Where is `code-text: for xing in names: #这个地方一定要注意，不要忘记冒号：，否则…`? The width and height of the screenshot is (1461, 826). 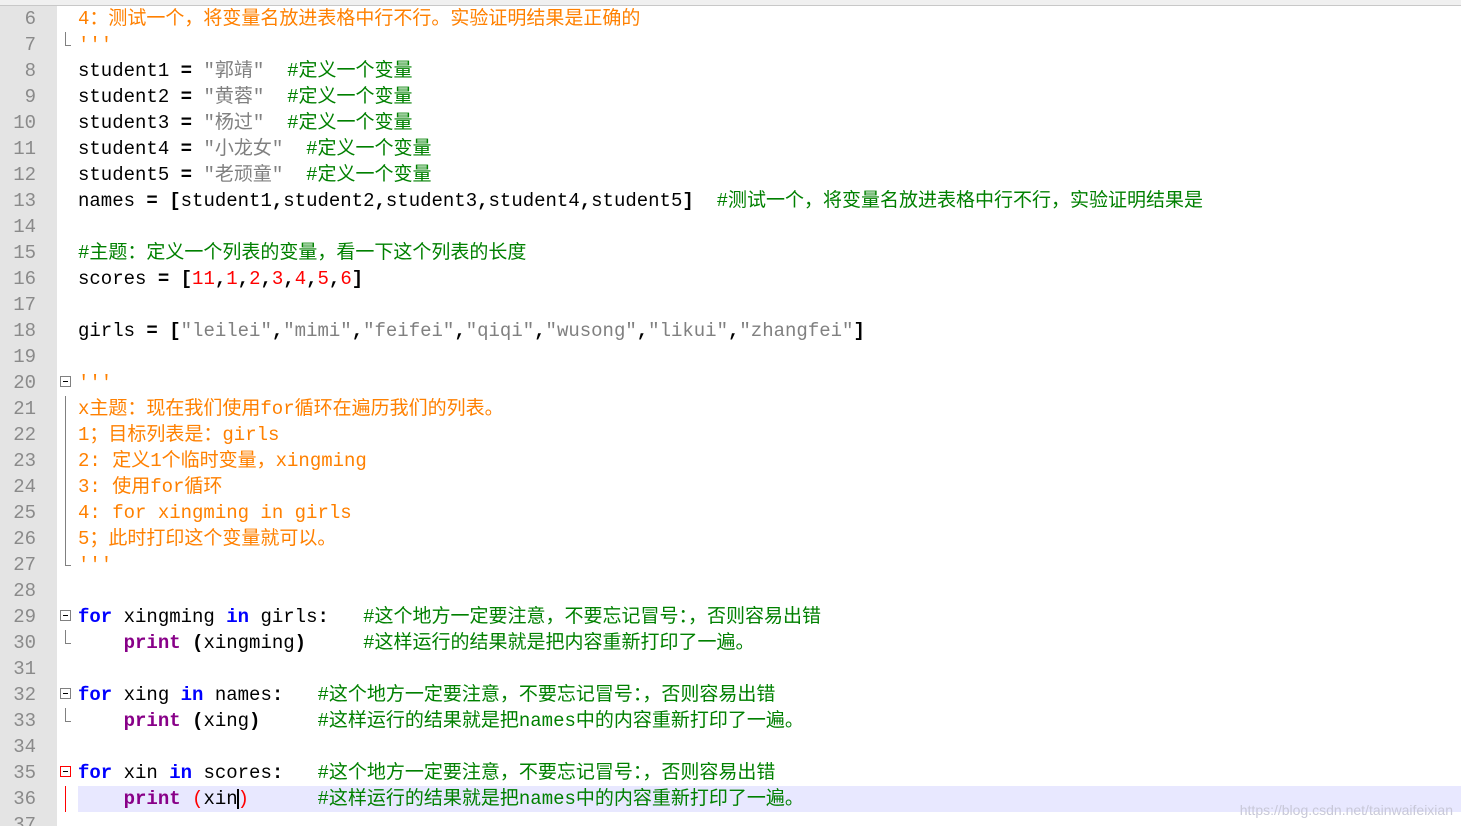
code-text: for xing in names: #这个地方一定要注意，不要忘记冒号：，否则… is located at coordinates (426, 695).